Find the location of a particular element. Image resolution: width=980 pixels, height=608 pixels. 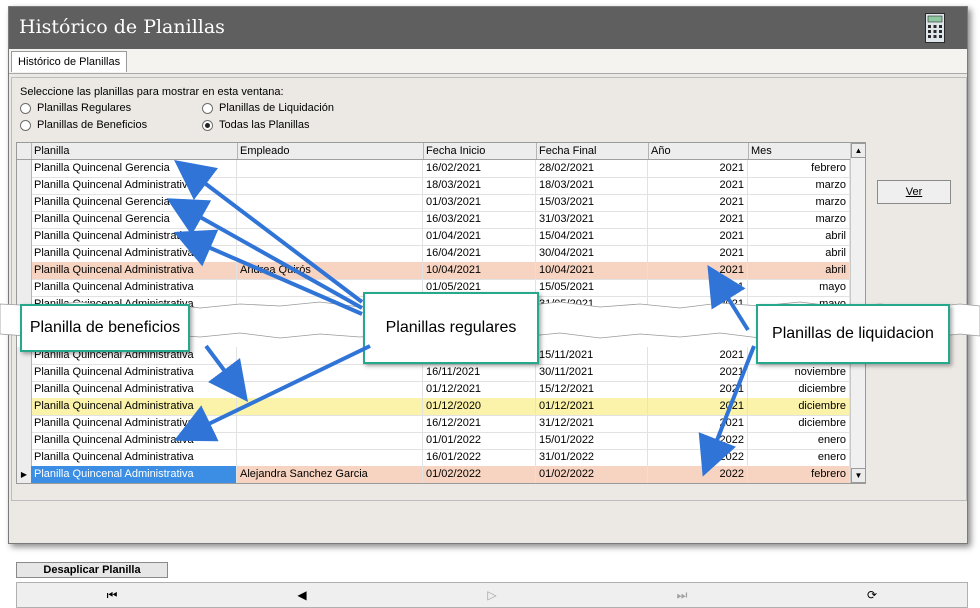

header-anio: Año is located at coordinates (698, 151).